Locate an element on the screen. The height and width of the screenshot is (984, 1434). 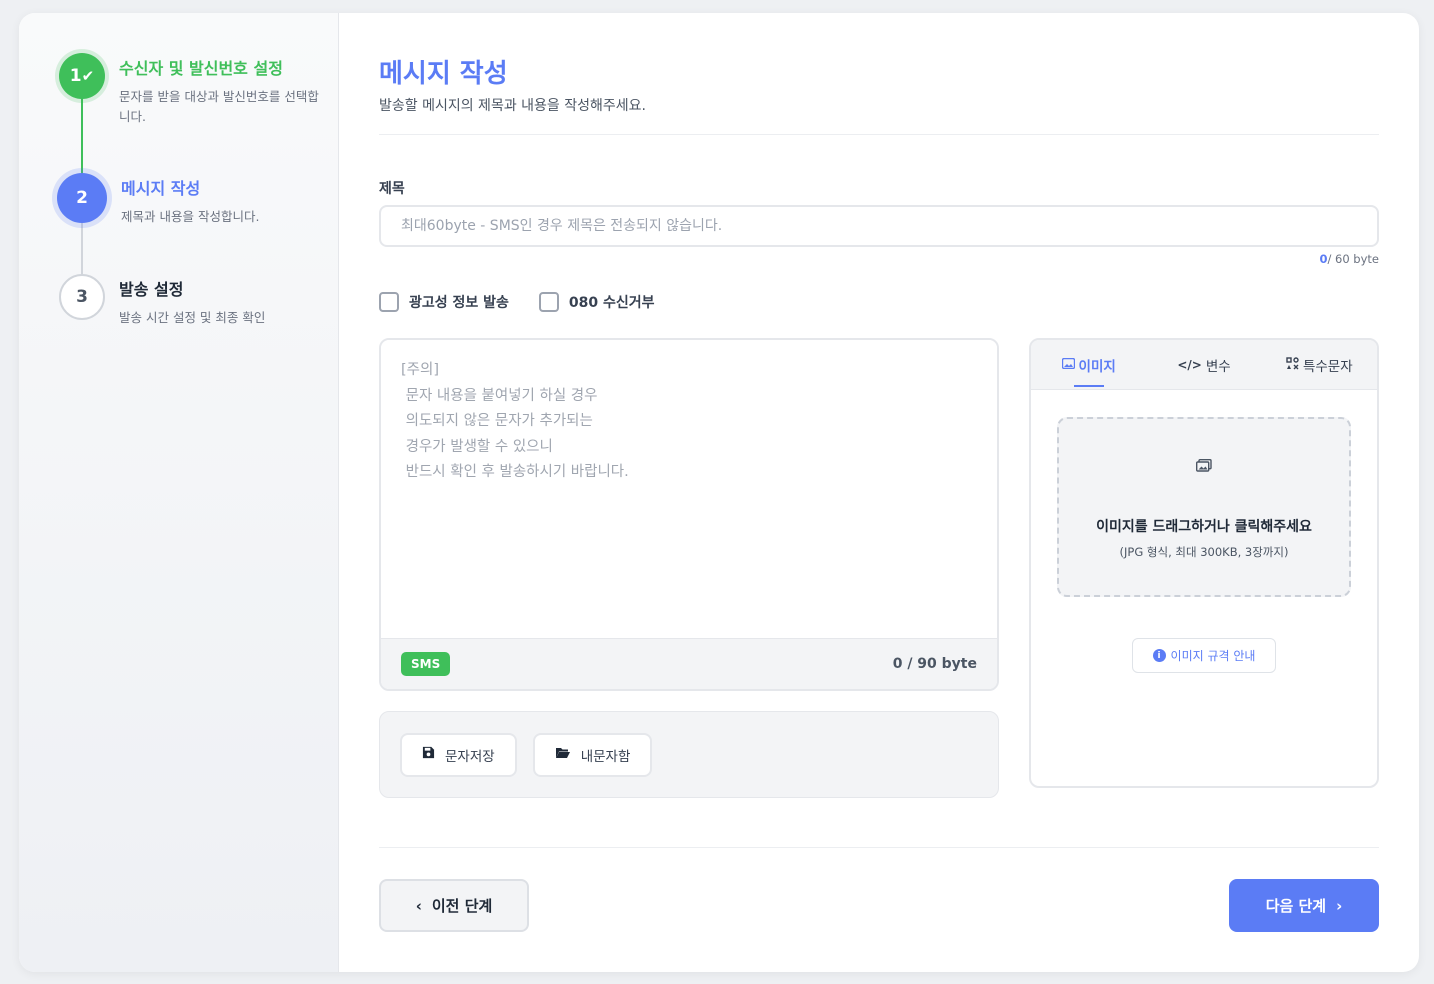
panel-tabs: 이미지 </> 변수 특수문자 is located at coordinates (1204, 365).